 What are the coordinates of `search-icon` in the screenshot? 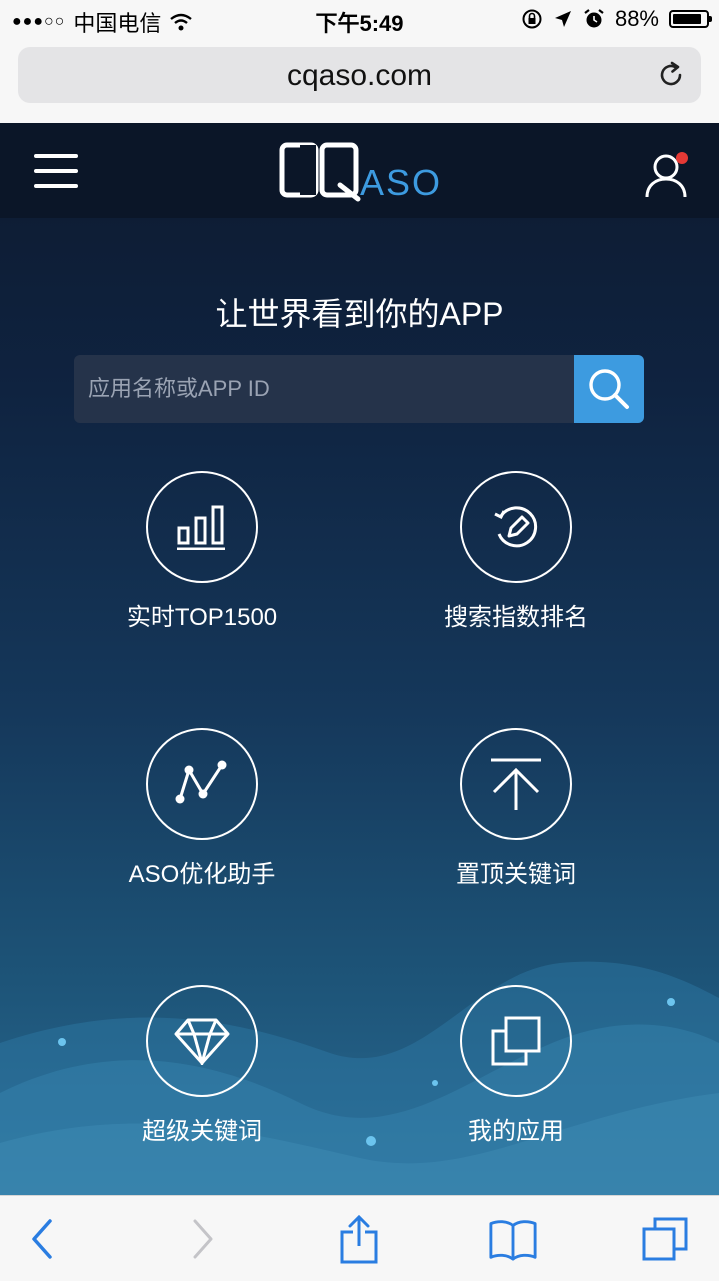 It's located at (609, 389).